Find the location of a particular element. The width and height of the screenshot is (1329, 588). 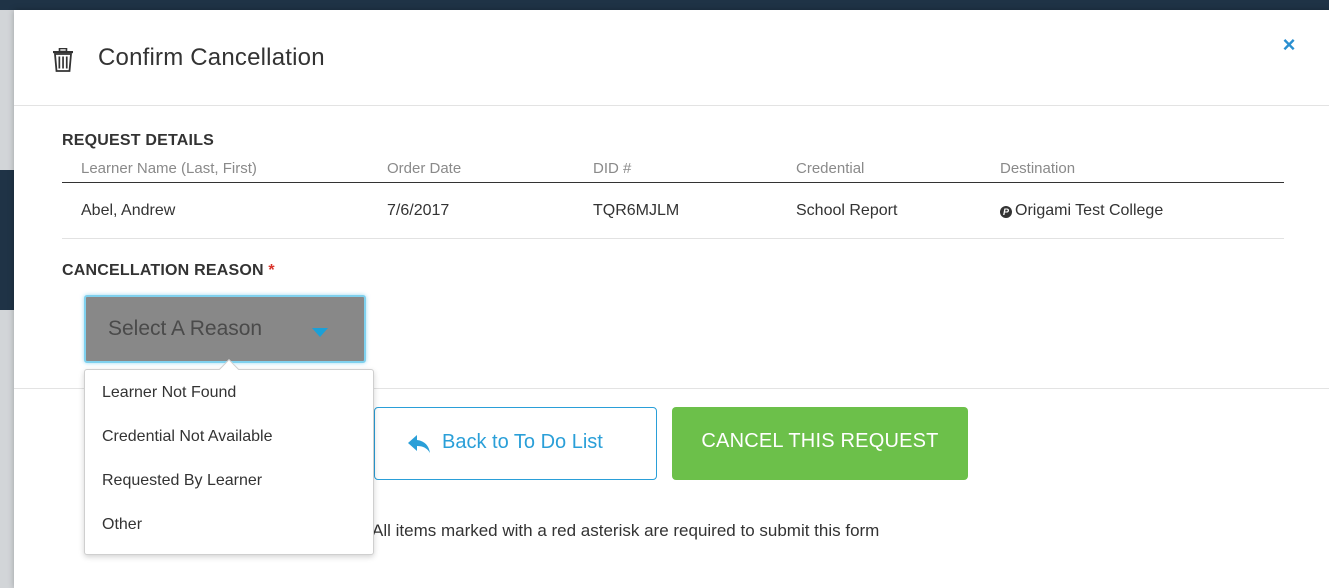

reply-arrow-icon is located at coordinates (419, 444).